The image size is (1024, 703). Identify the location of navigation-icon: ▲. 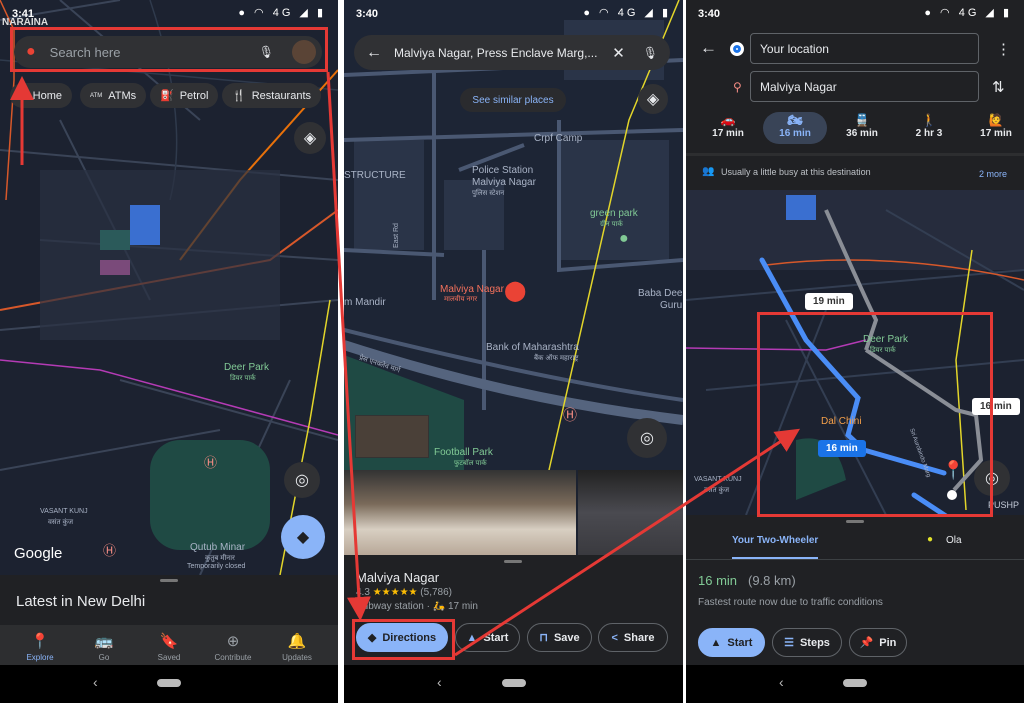
(716, 642).